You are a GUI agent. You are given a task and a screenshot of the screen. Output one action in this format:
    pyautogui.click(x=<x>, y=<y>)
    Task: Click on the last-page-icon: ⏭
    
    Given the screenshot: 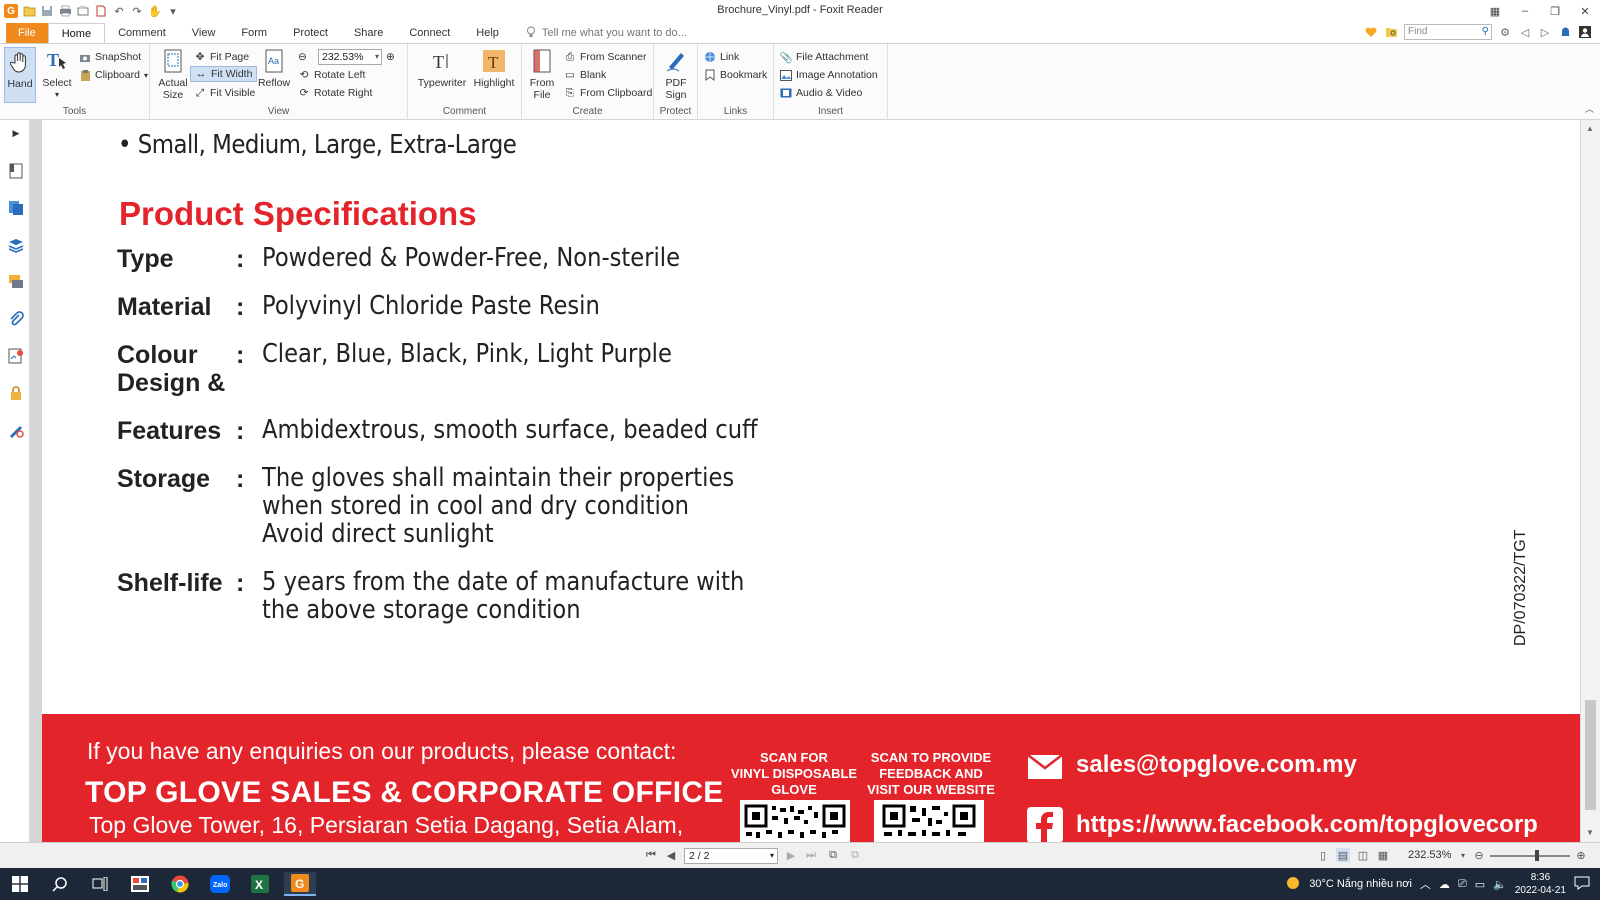 What is the action you would take?
    pyautogui.click(x=811, y=855)
    